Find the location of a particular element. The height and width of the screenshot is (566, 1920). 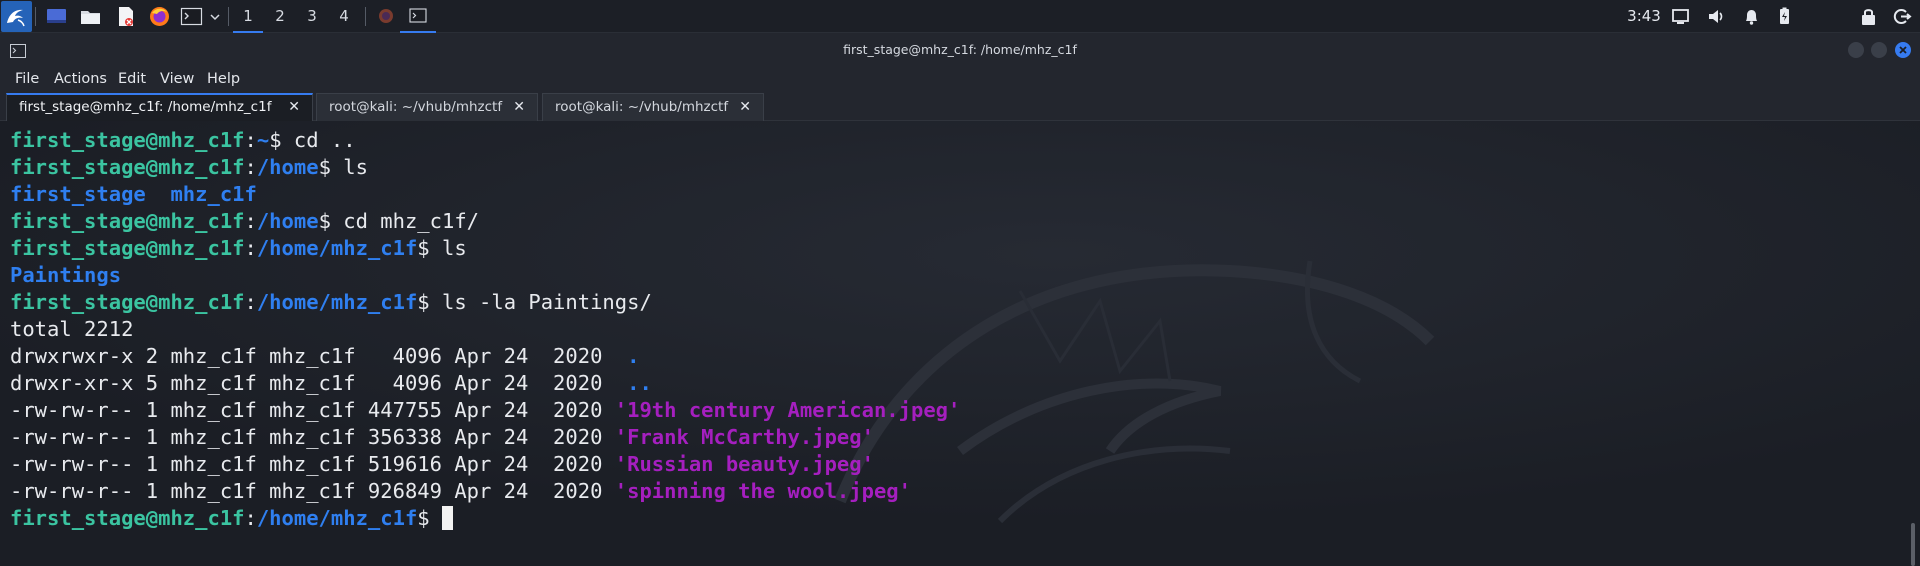

top-panel: 1 2 3 4 3:43 is located at coordinates (960, 16).